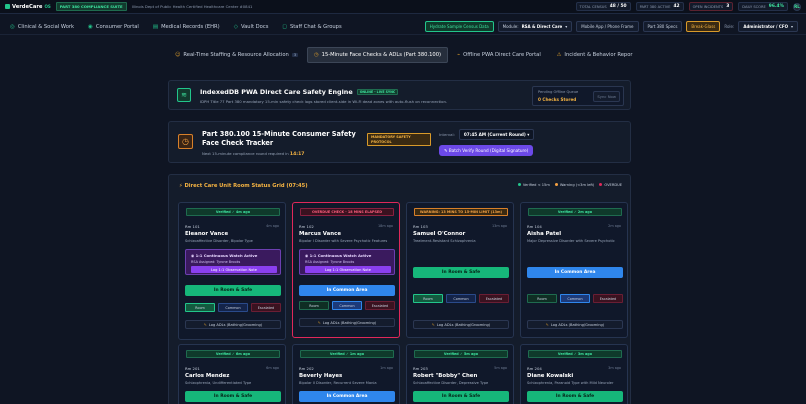 This screenshot has width=806, height=404. Describe the element at coordinates (496, 134) in the screenshot. I see `interval-select: 07:45 AM (Current Round) ▾` at that location.